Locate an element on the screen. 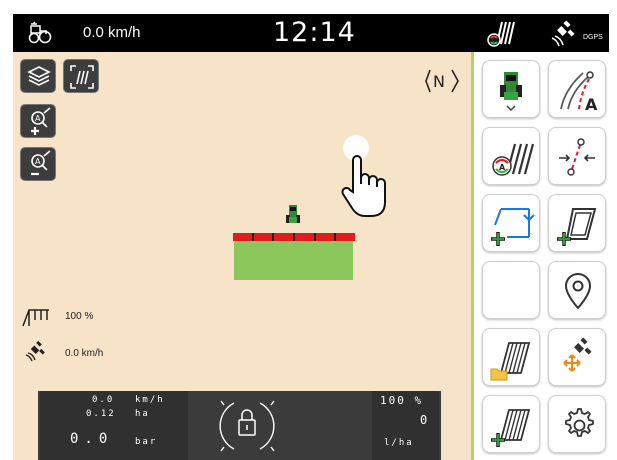  section-width-icon is located at coordinates (35, 318).